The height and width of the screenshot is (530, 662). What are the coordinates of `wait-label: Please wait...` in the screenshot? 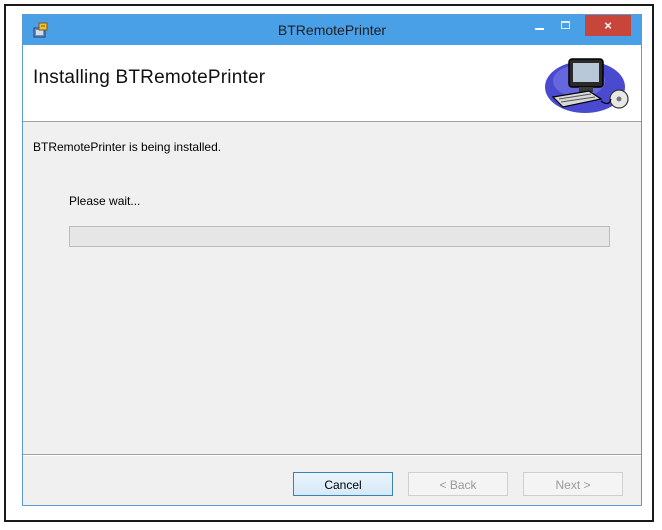 It's located at (105, 201).